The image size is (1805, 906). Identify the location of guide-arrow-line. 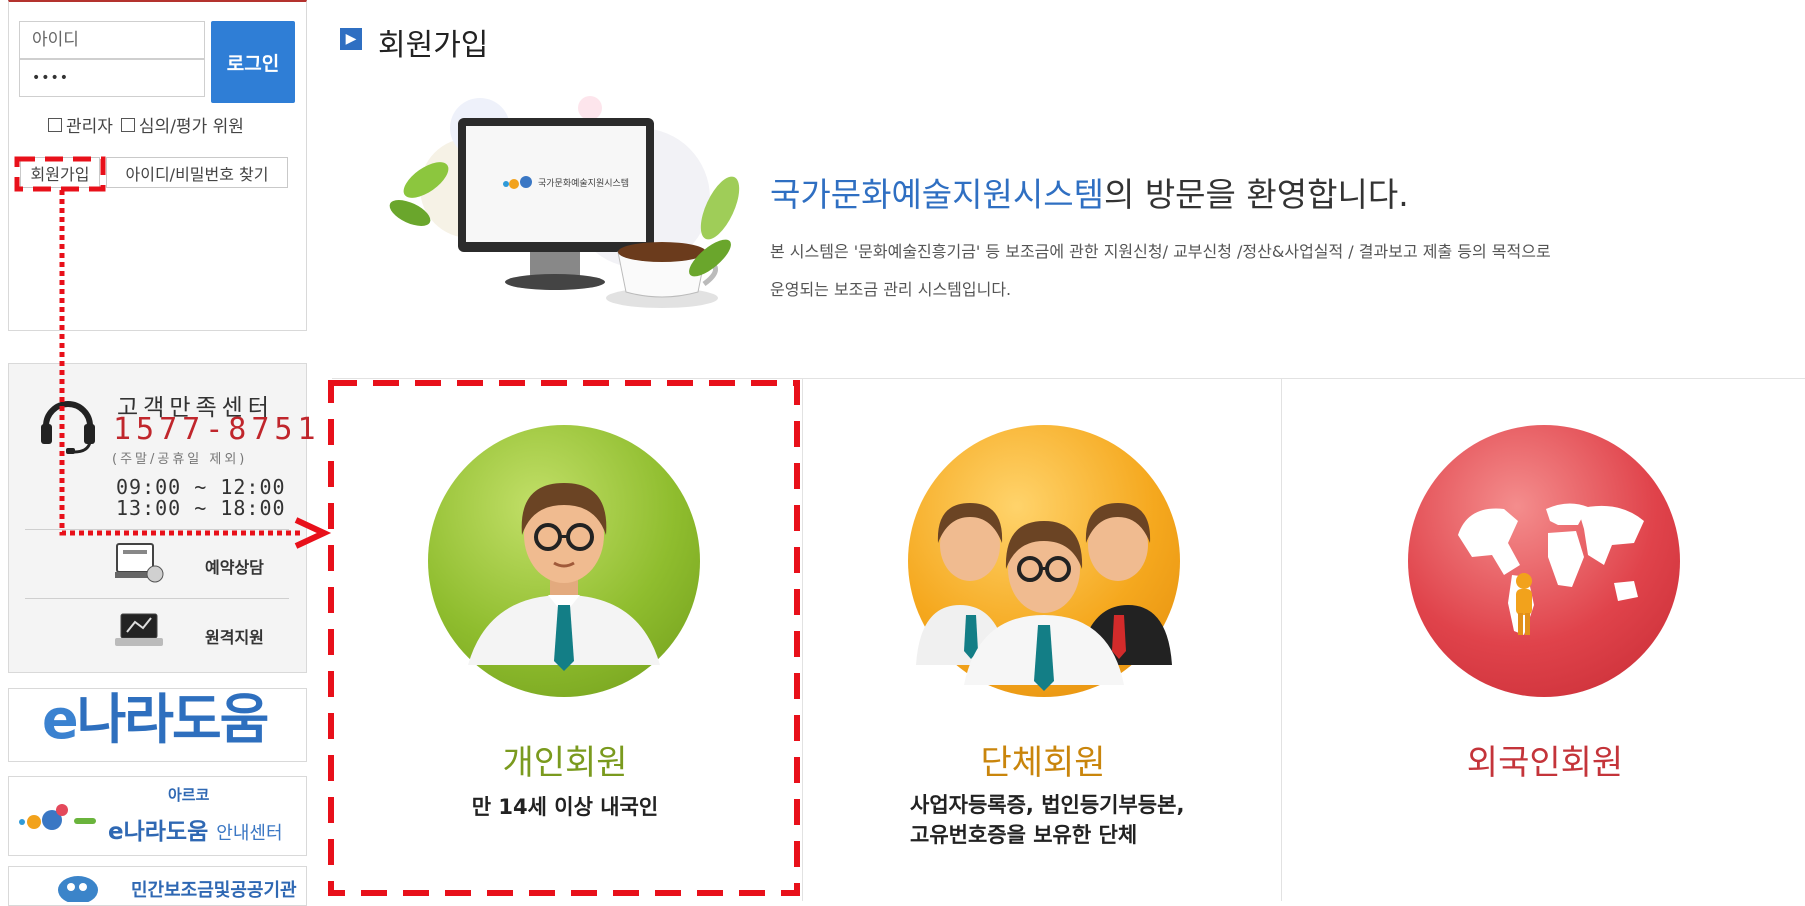
(179, 363).